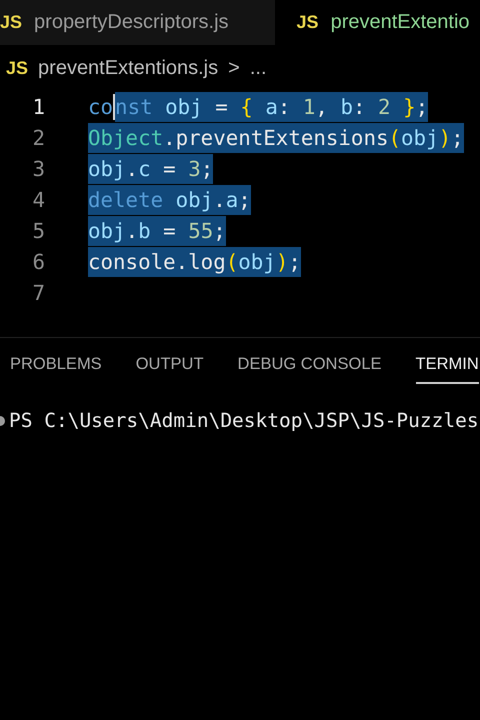 The height and width of the screenshot is (720, 480). I want to click on code-token: }, so click(409, 107).